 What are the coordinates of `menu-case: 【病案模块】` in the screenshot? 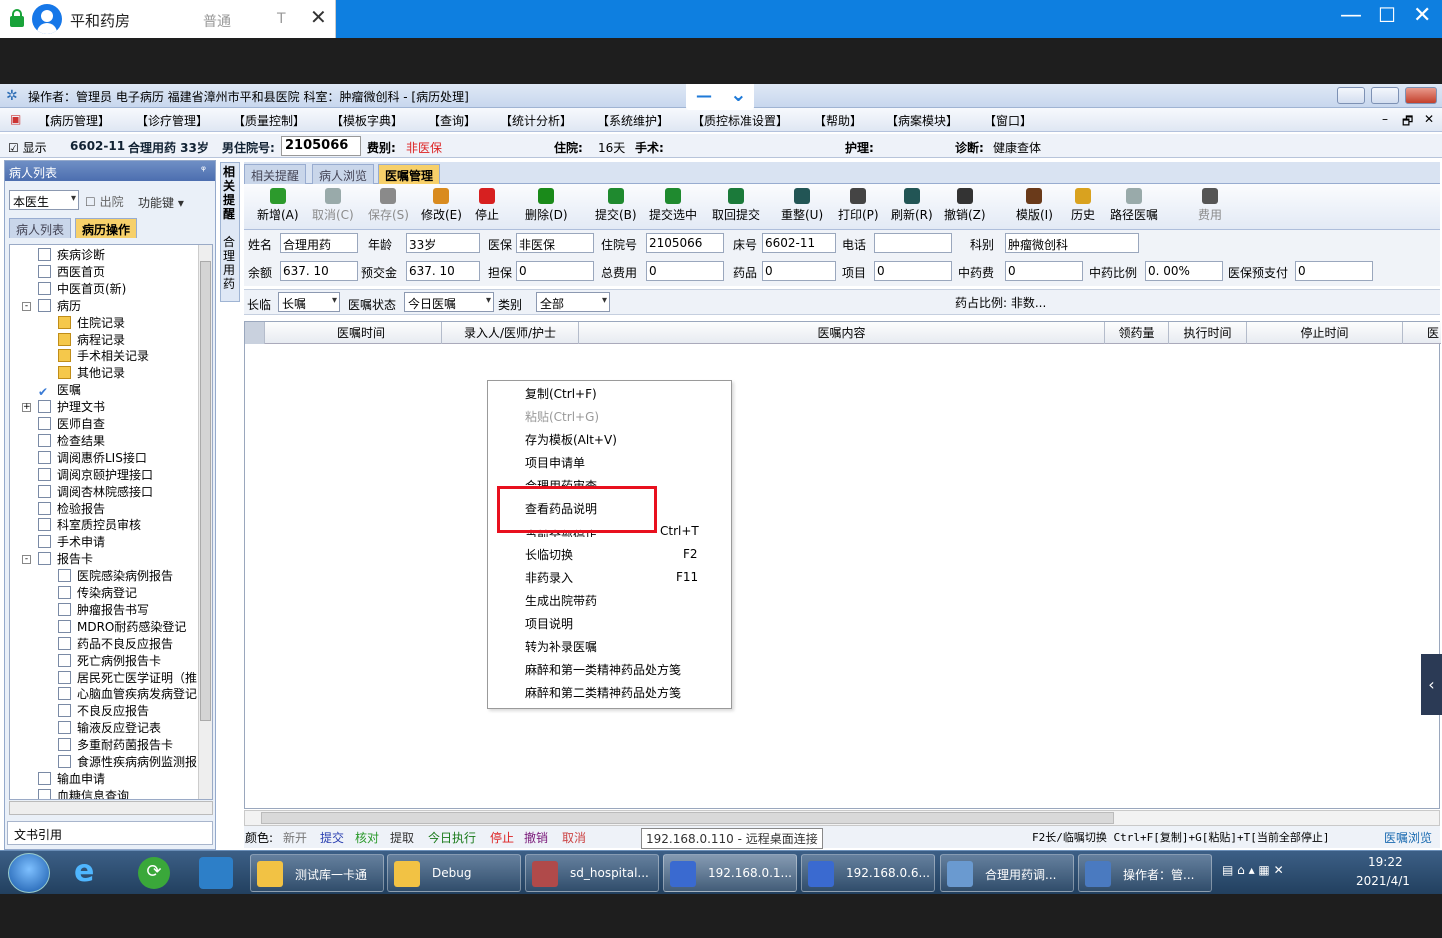 It's located at (922, 120).